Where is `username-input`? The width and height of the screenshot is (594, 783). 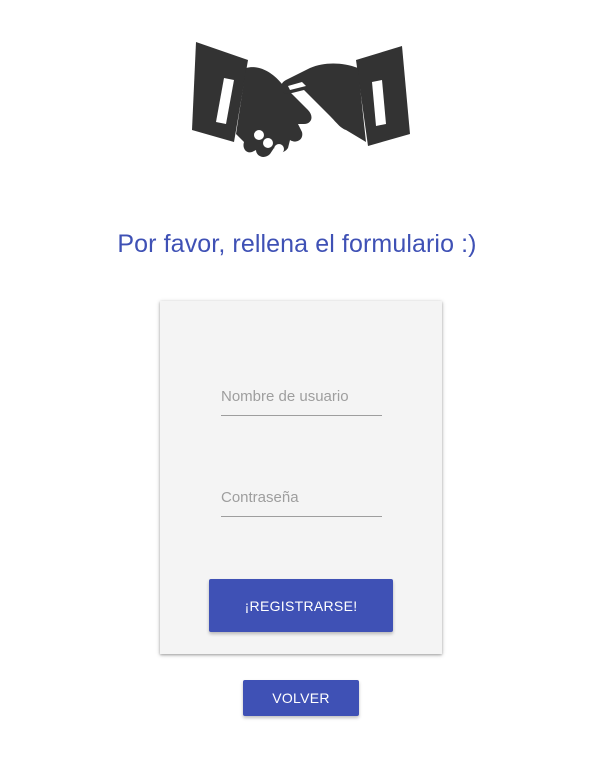
username-input is located at coordinates (301, 396).